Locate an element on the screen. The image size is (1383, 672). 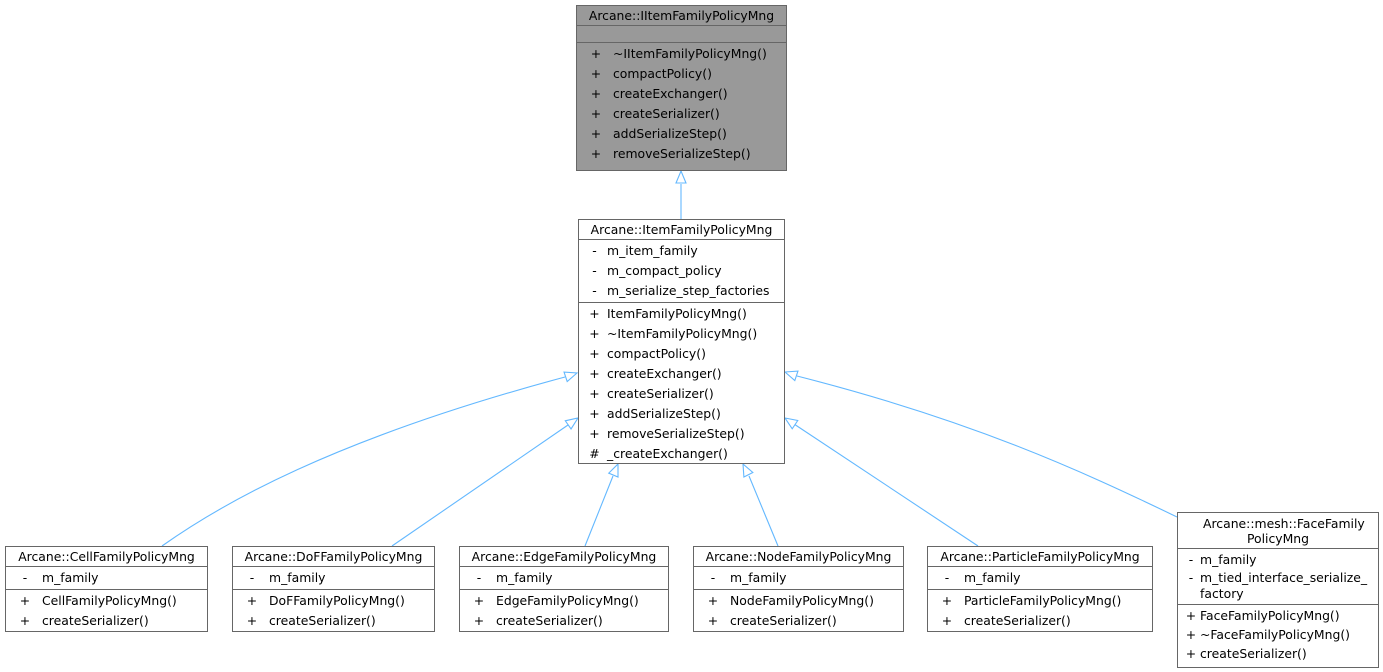
method-name: ~ItemFamilyPolicyMng() is located at coordinates (682, 333).